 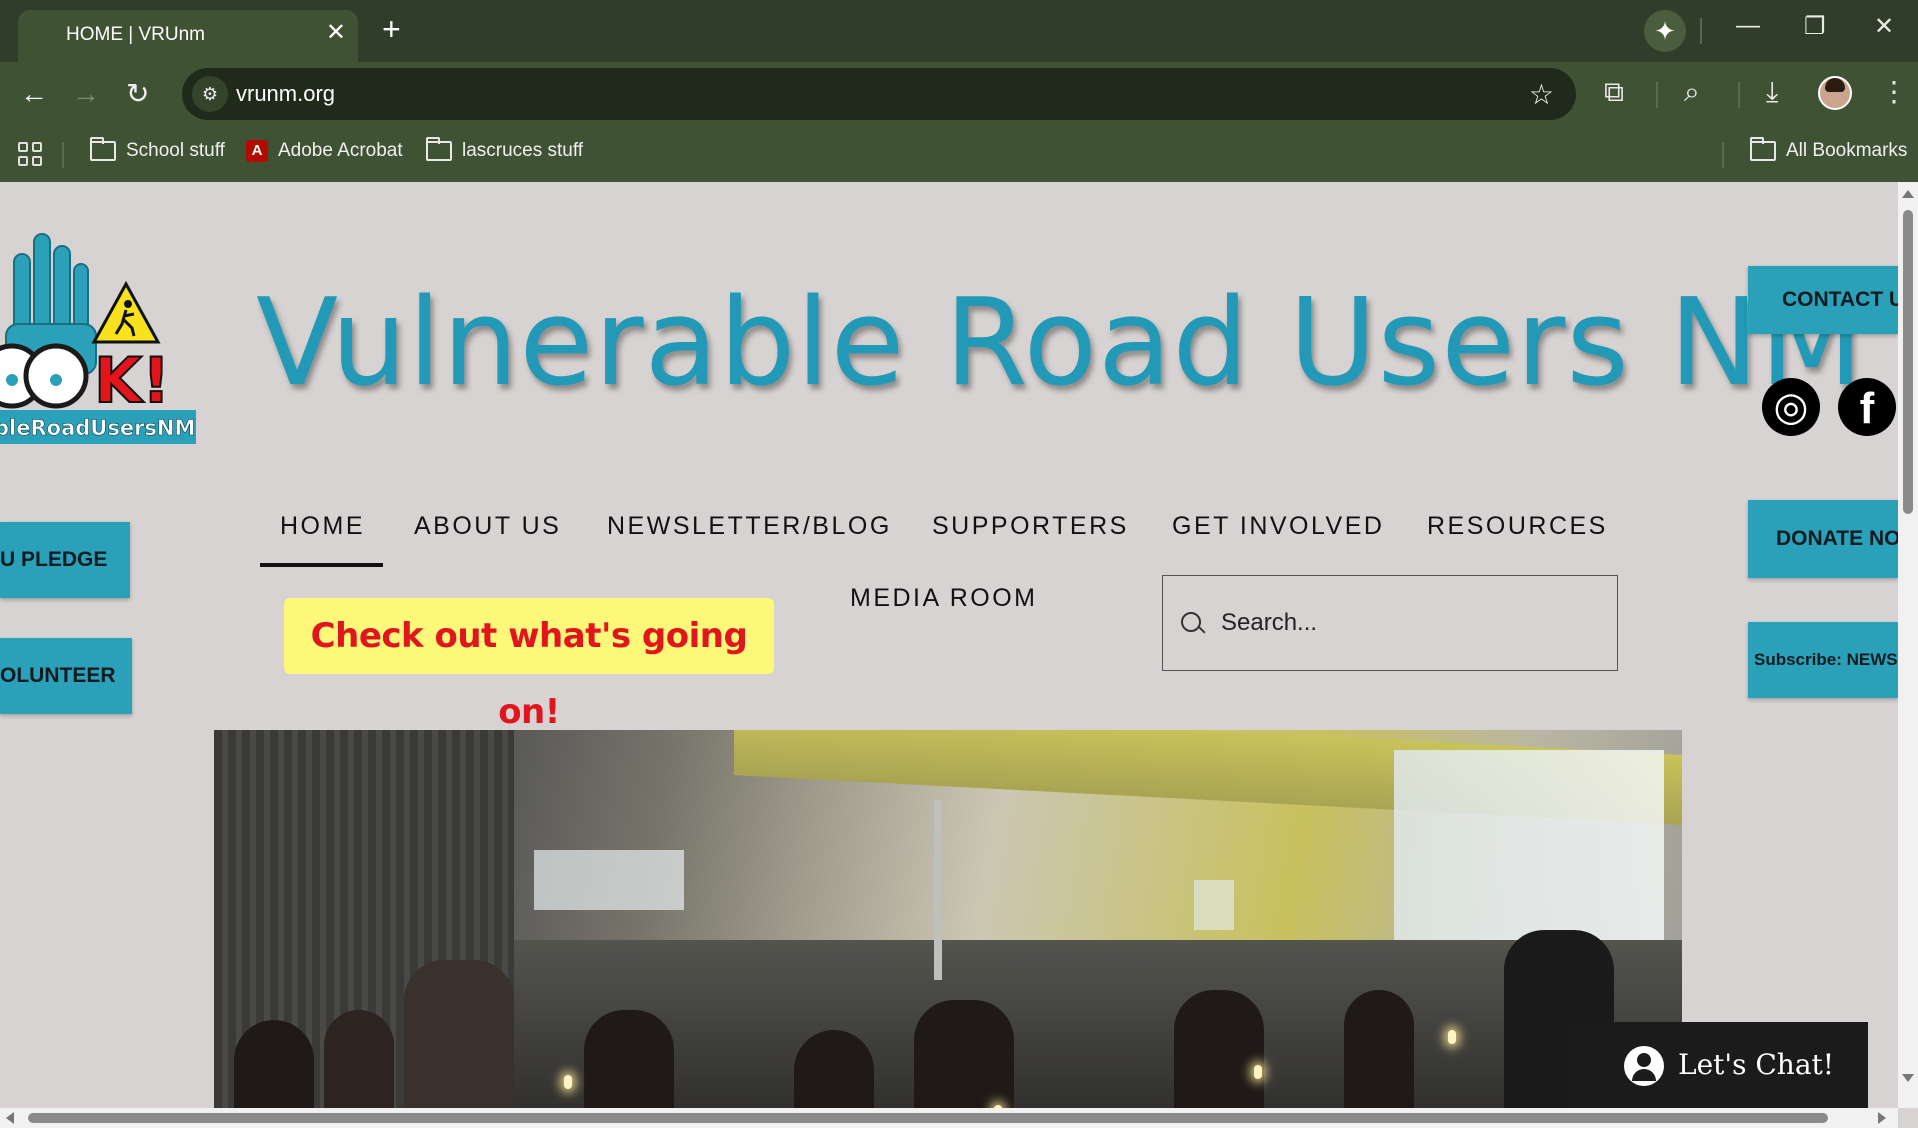 I want to click on logo-bang-text: K!, so click(x=132, y=380).